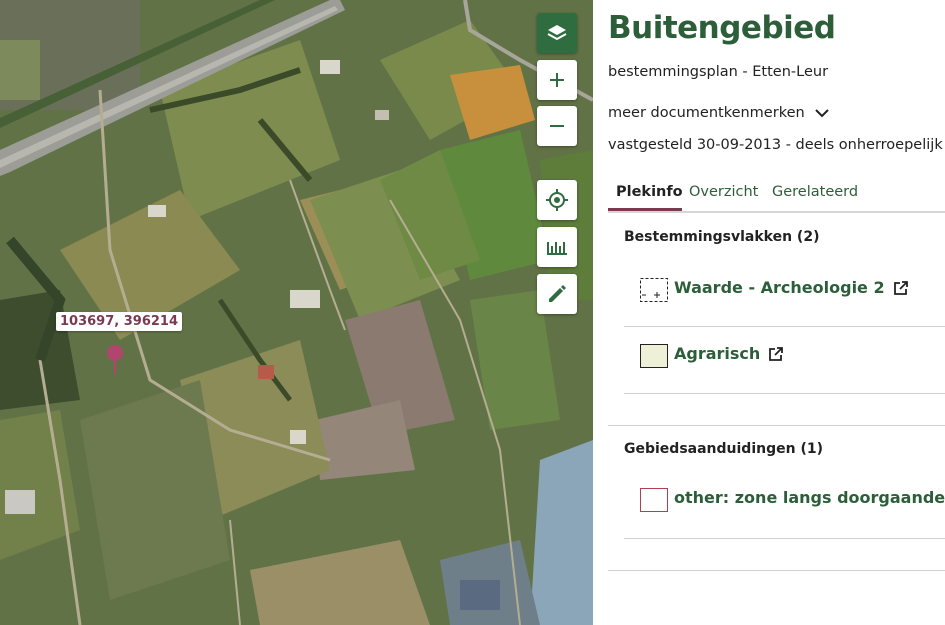 The height and width of the screenshot is (625, 945). What do you see at coordinates (776, 212) in the screenshot?
I see `tab-baseline` at bounding box center [776, 212].